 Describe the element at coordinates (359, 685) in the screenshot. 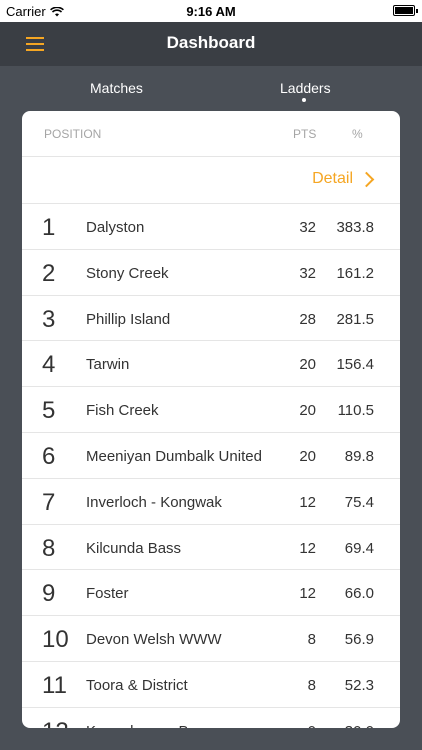

I see `team-percentage: 52.3` at that location.